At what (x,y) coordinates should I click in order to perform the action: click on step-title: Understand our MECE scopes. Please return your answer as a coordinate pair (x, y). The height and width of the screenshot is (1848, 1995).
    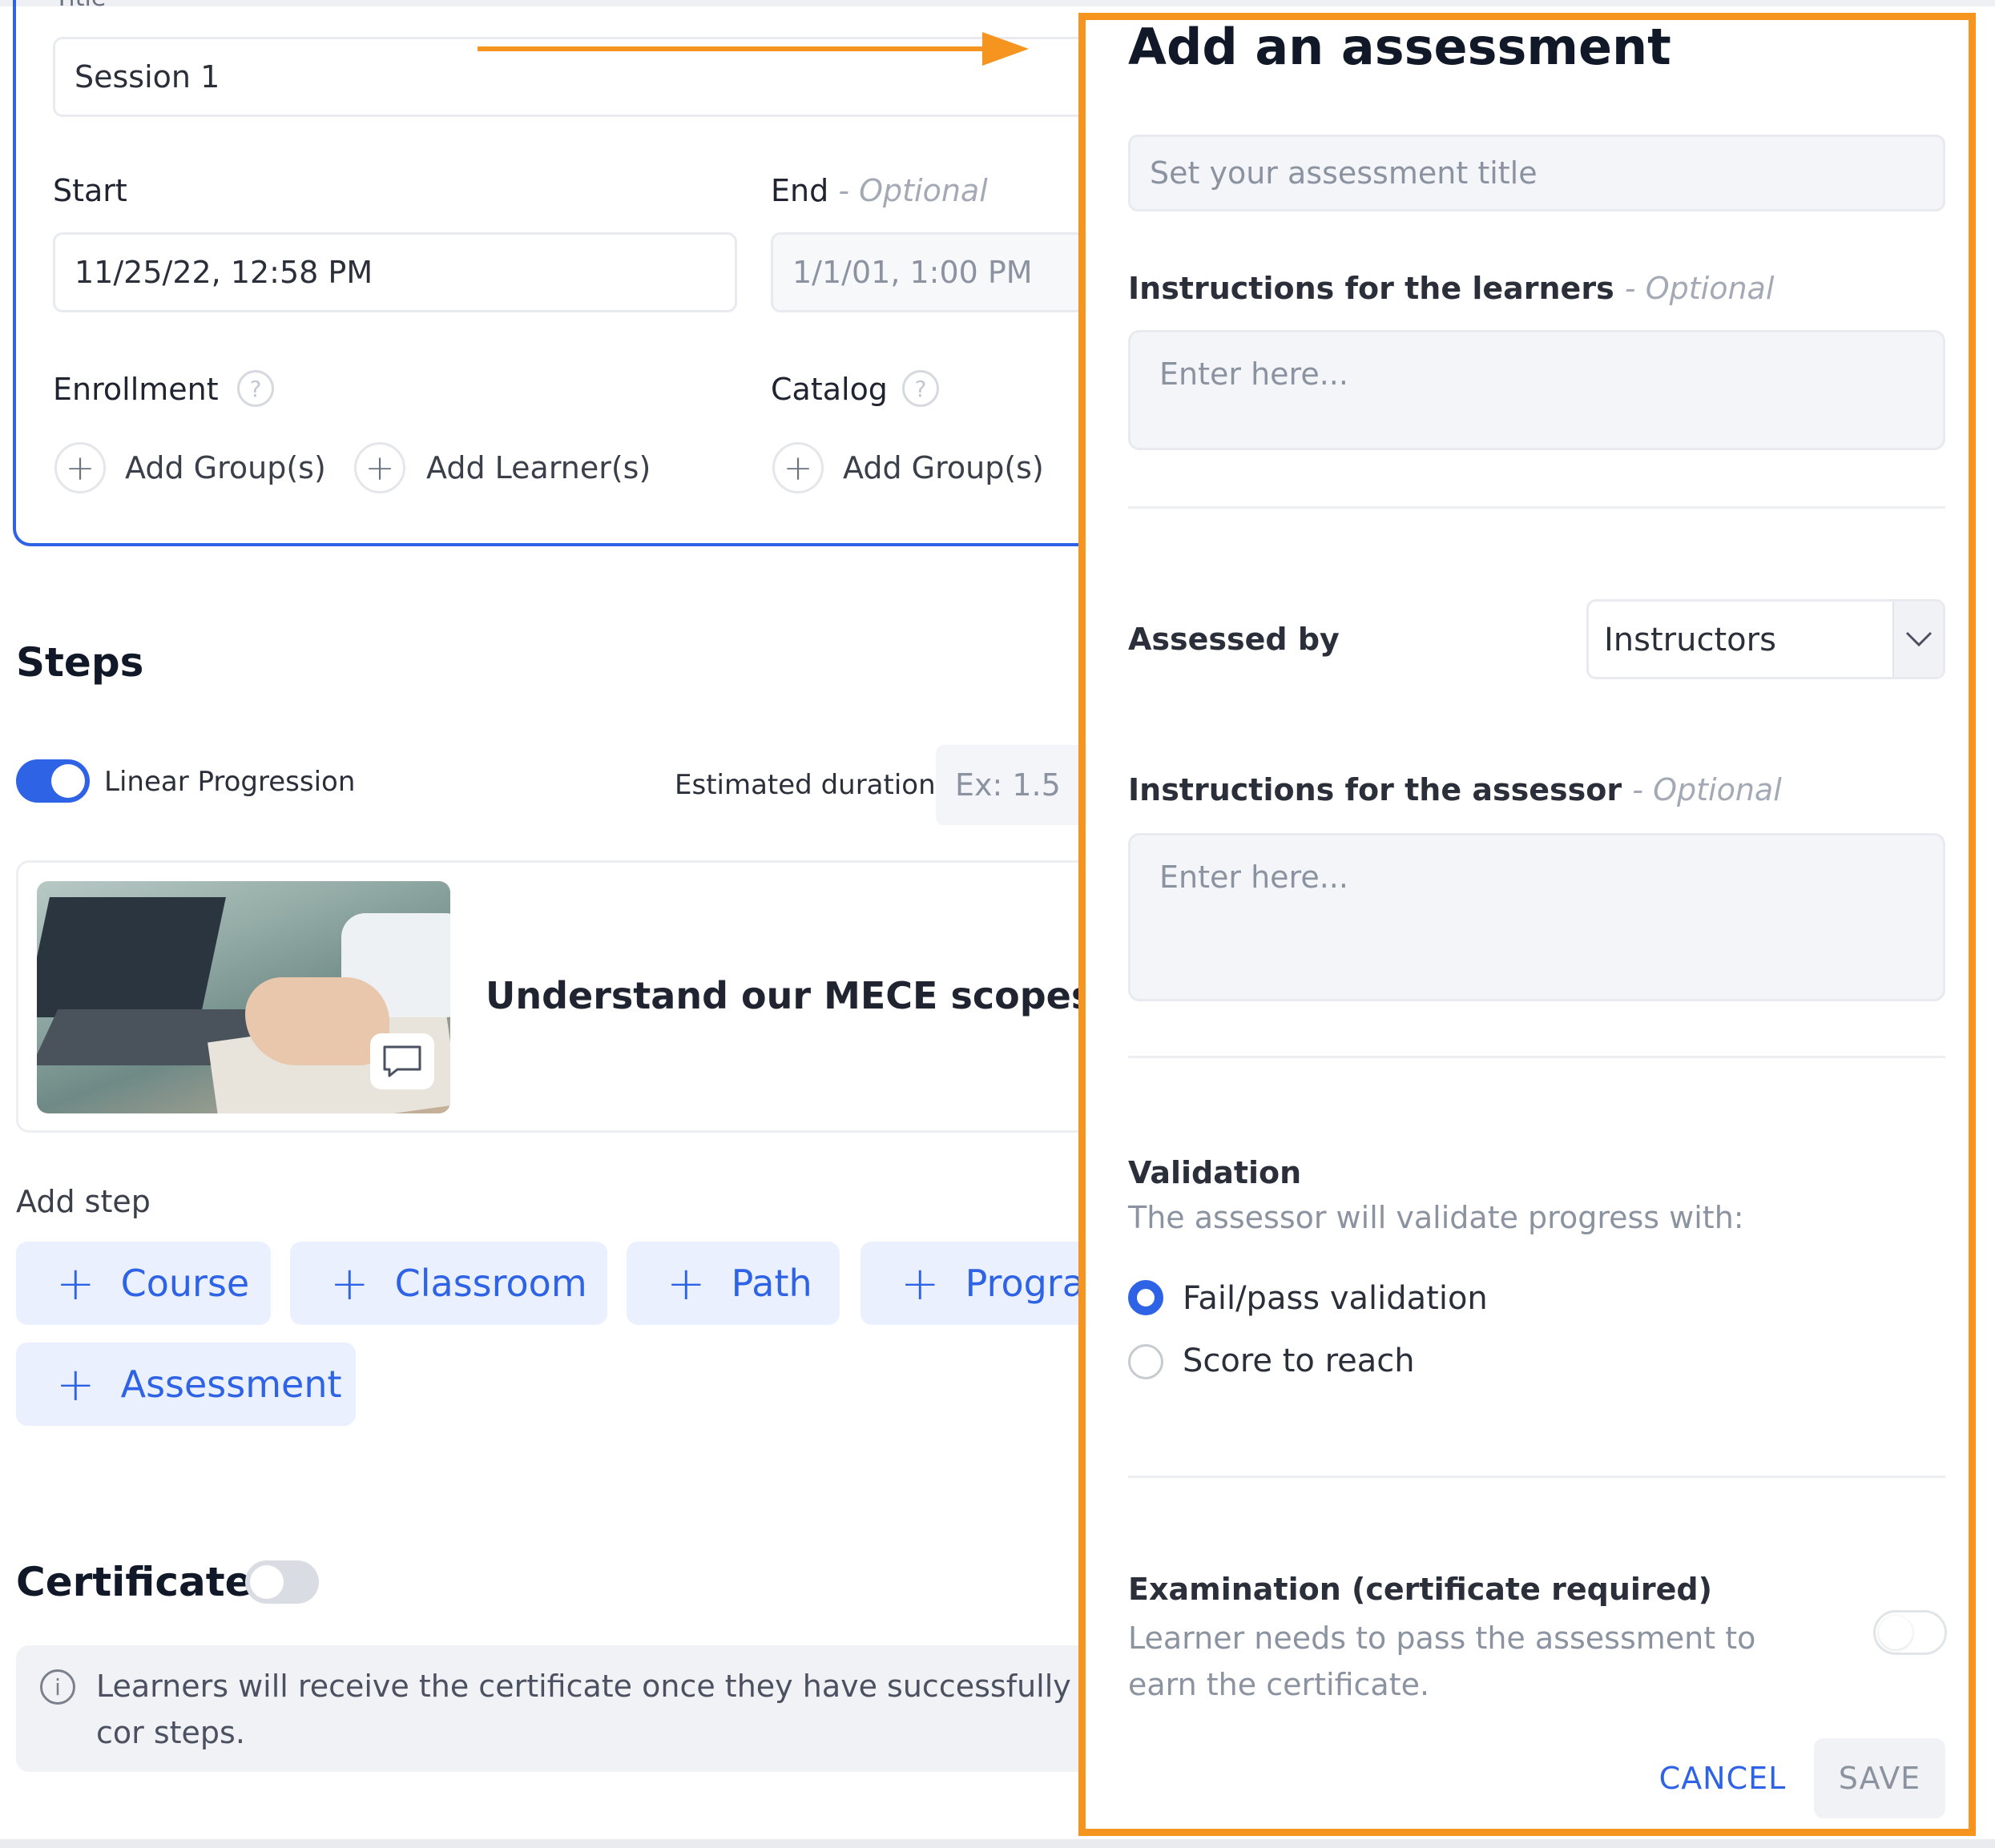
    Looking at the image, I should click on (790, 996).